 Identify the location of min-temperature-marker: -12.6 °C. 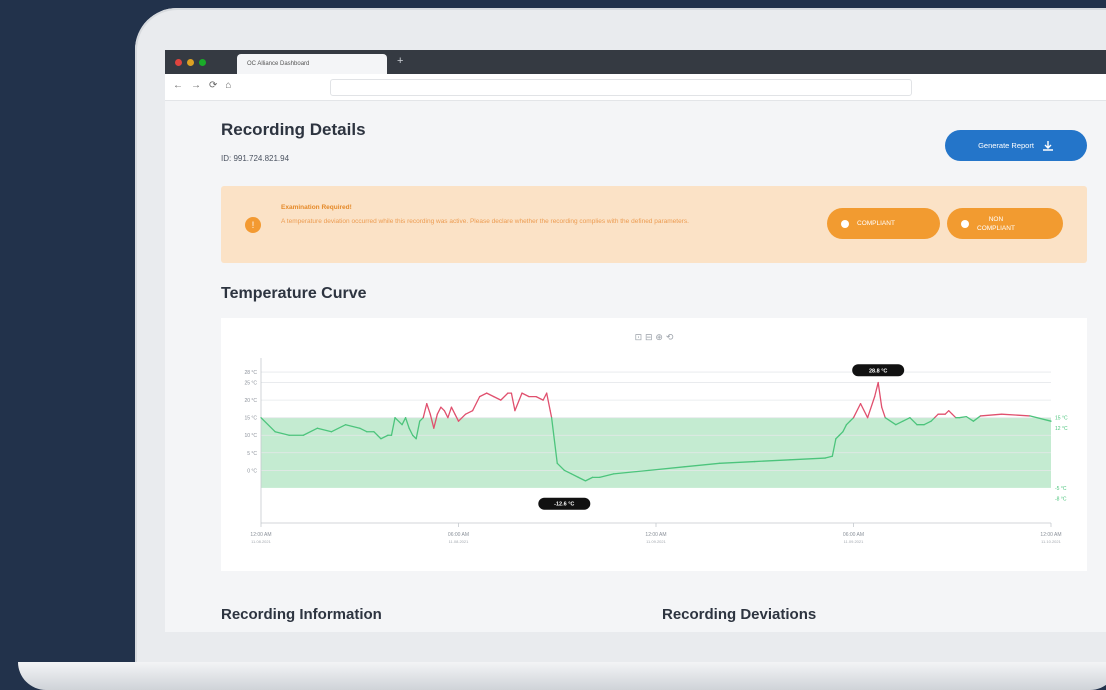
(564, 503).